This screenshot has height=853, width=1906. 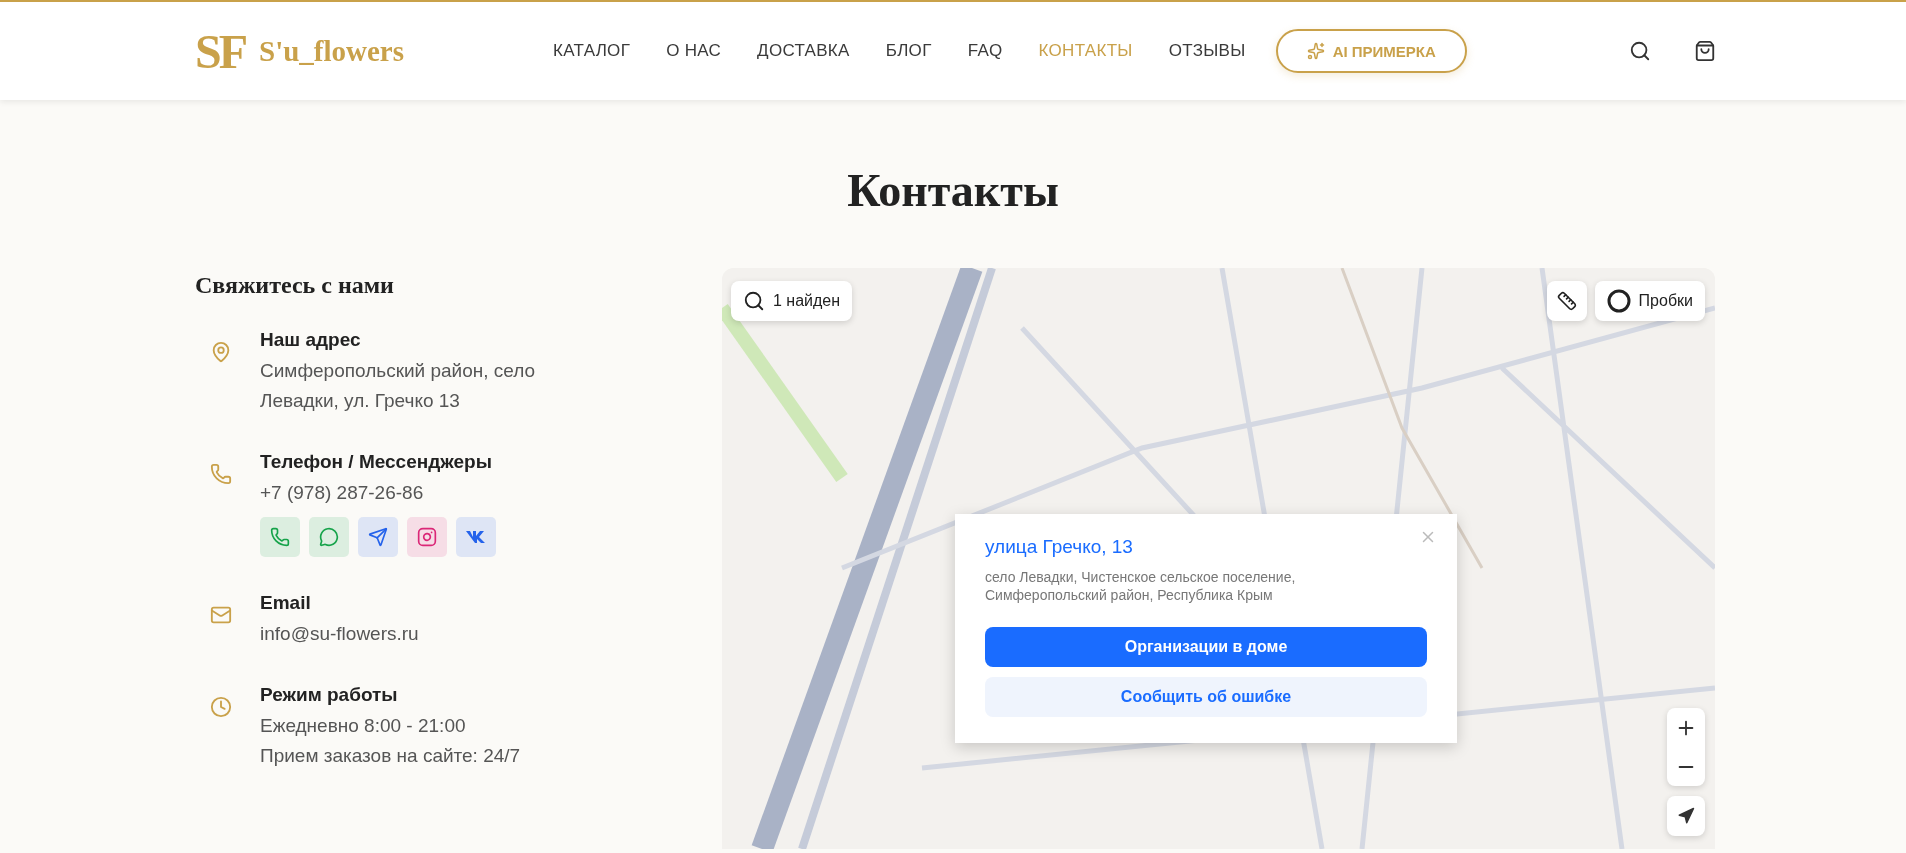 I want to click on sparkles-icon, so click(x=1315, y=51).